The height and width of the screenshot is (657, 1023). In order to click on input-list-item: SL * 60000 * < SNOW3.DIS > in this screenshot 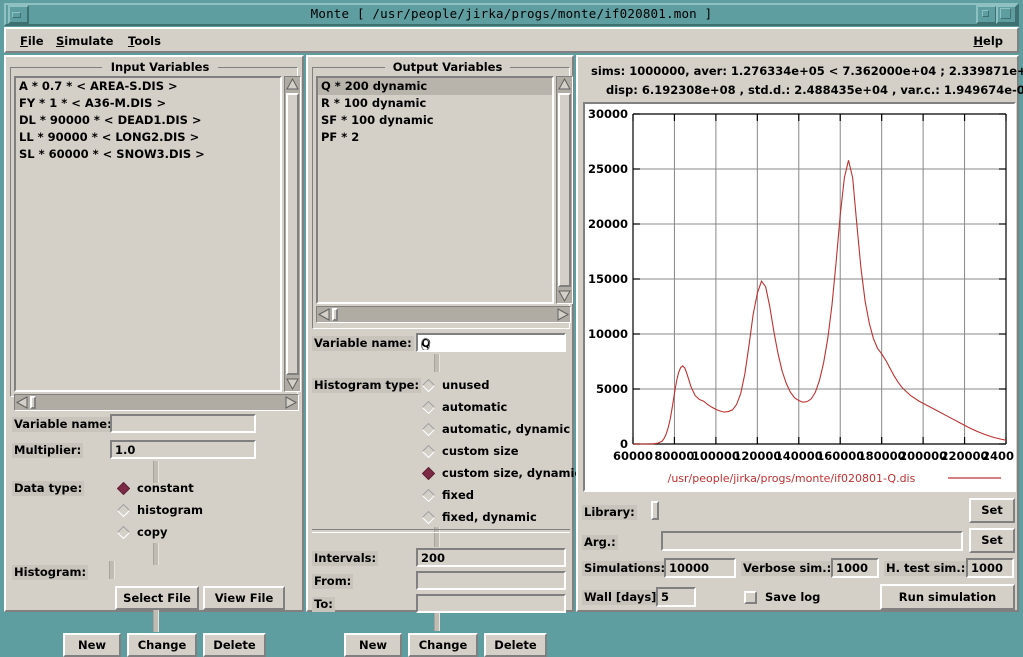, I will do `click(148, 154)`.